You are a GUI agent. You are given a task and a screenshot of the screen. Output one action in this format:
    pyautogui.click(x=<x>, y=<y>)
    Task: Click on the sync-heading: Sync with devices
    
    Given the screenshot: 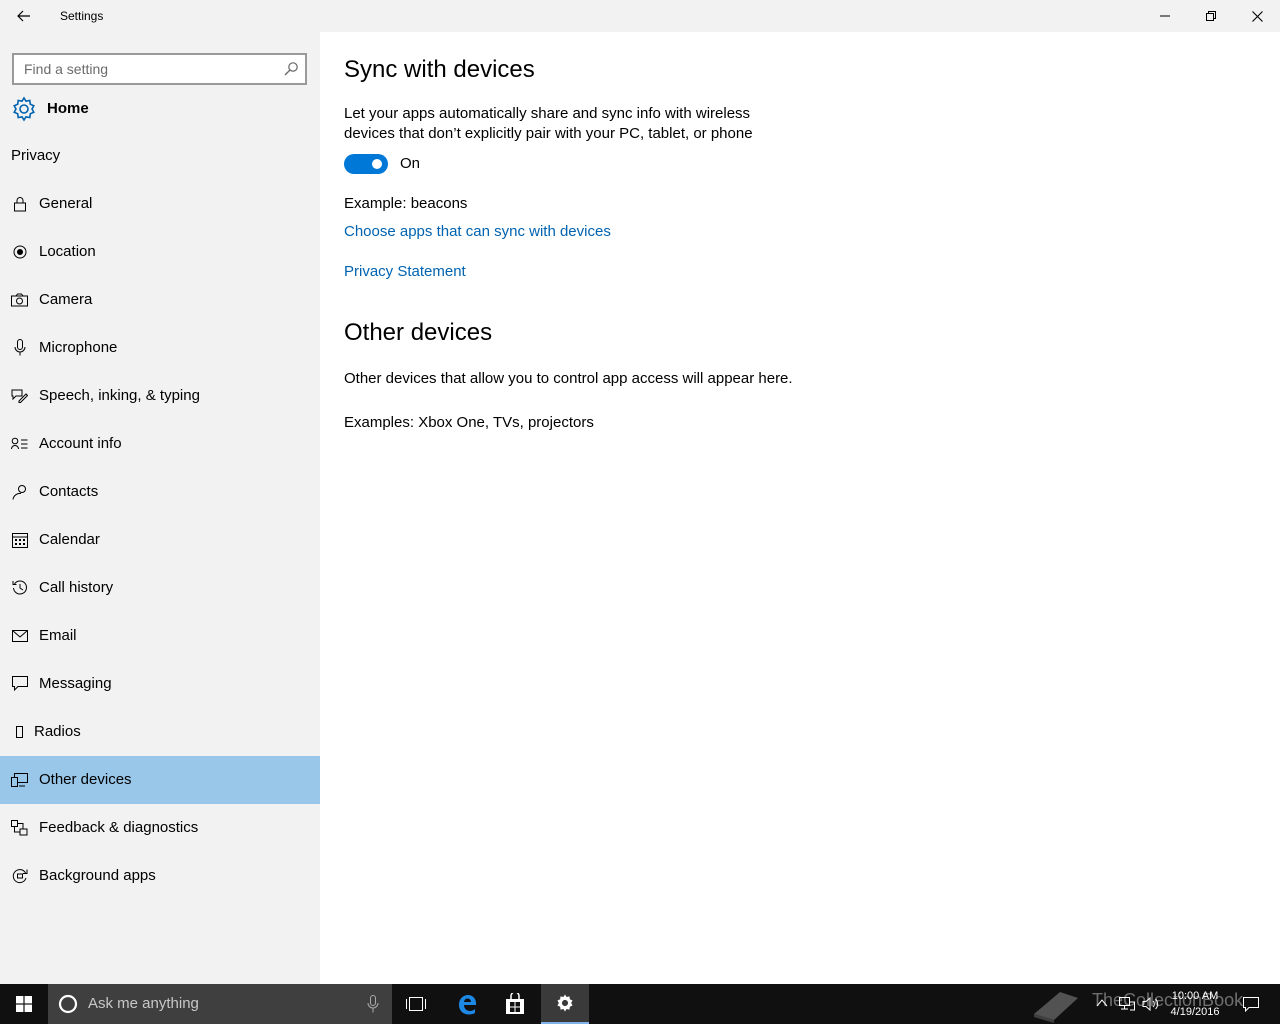 What is the action you would take?
    pyautogui.click(x=439, y=69)
    